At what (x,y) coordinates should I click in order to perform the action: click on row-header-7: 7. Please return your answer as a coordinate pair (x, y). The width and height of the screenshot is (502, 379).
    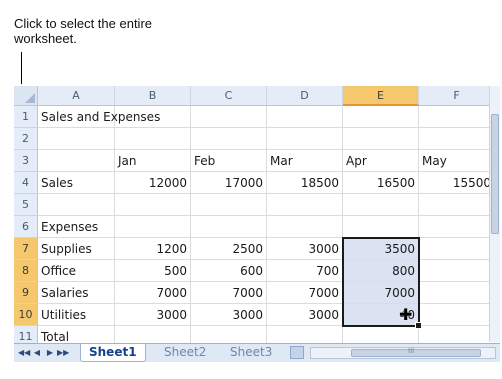
    Looking at the image, I should click on (26, 249).